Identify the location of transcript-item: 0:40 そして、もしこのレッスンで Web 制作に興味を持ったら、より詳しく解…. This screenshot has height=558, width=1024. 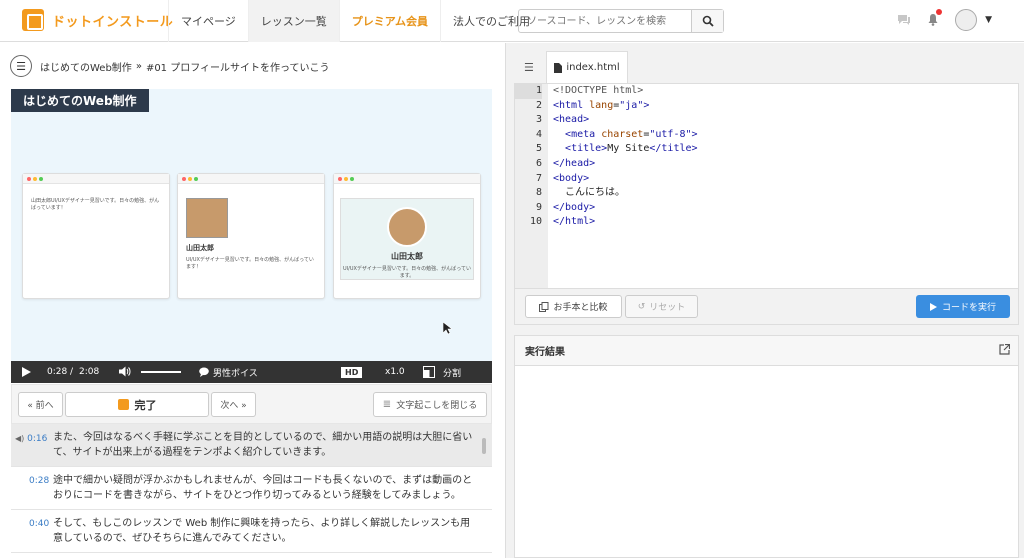
(251, 531).